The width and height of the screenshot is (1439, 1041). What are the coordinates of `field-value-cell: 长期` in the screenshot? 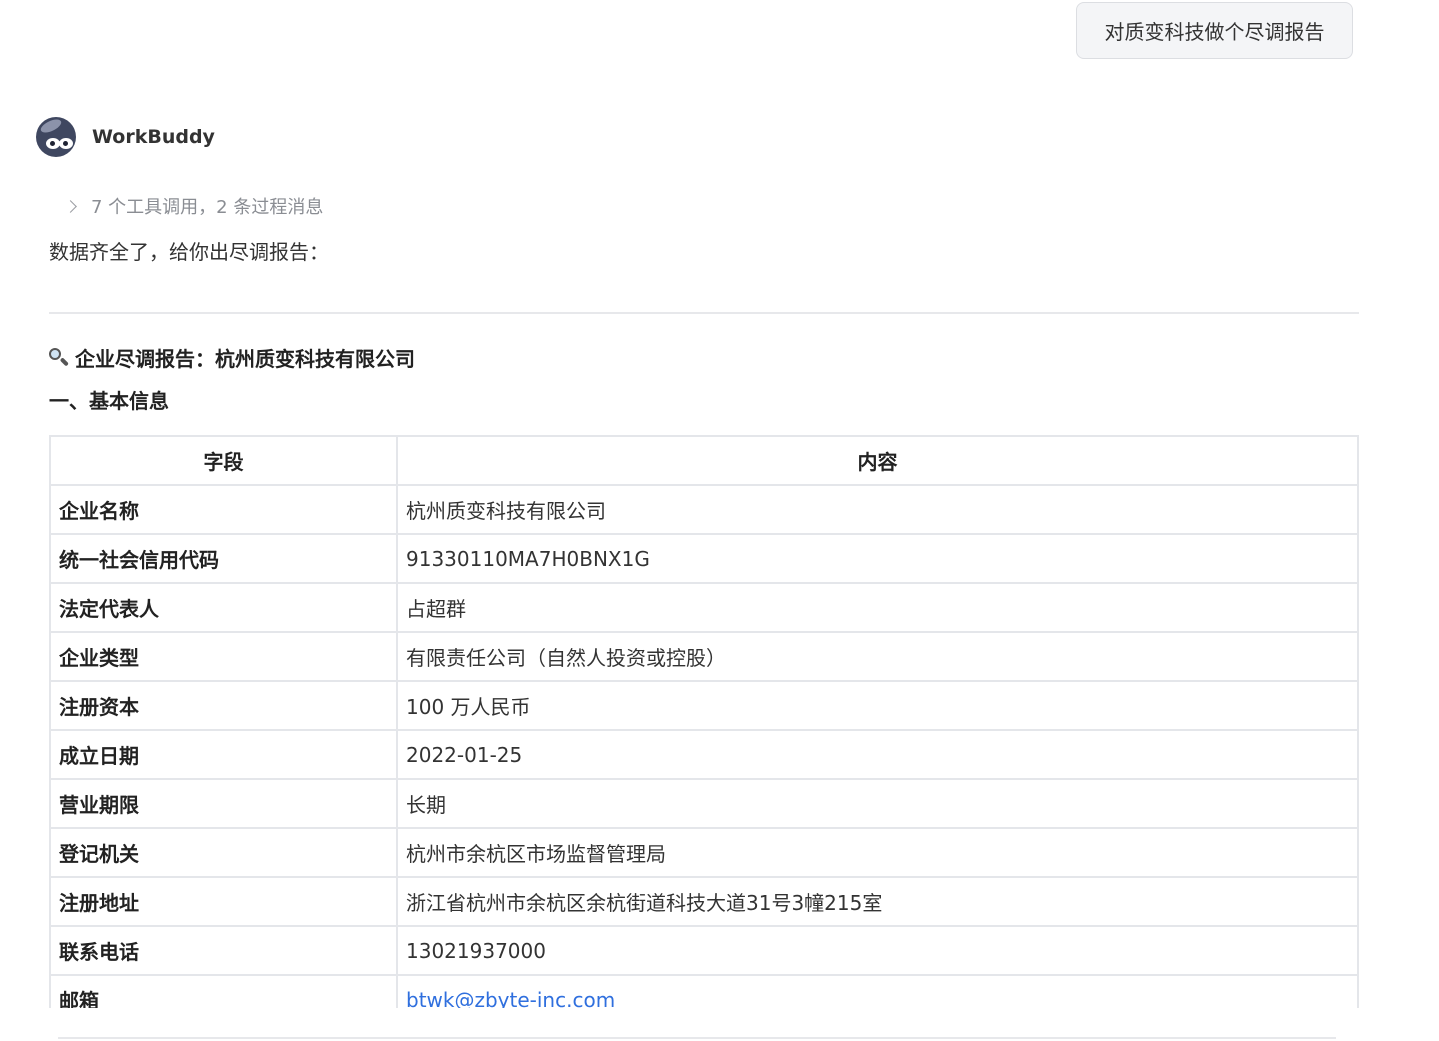 It's located at (877, 803).